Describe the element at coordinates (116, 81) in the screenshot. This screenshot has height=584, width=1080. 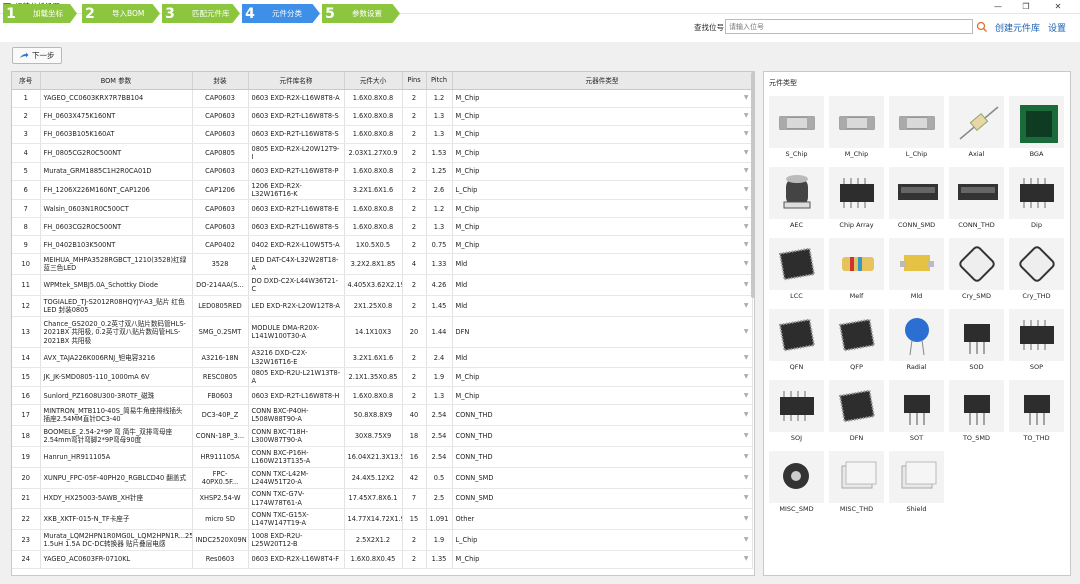
I see `column-header: BOM 参数` at that location.